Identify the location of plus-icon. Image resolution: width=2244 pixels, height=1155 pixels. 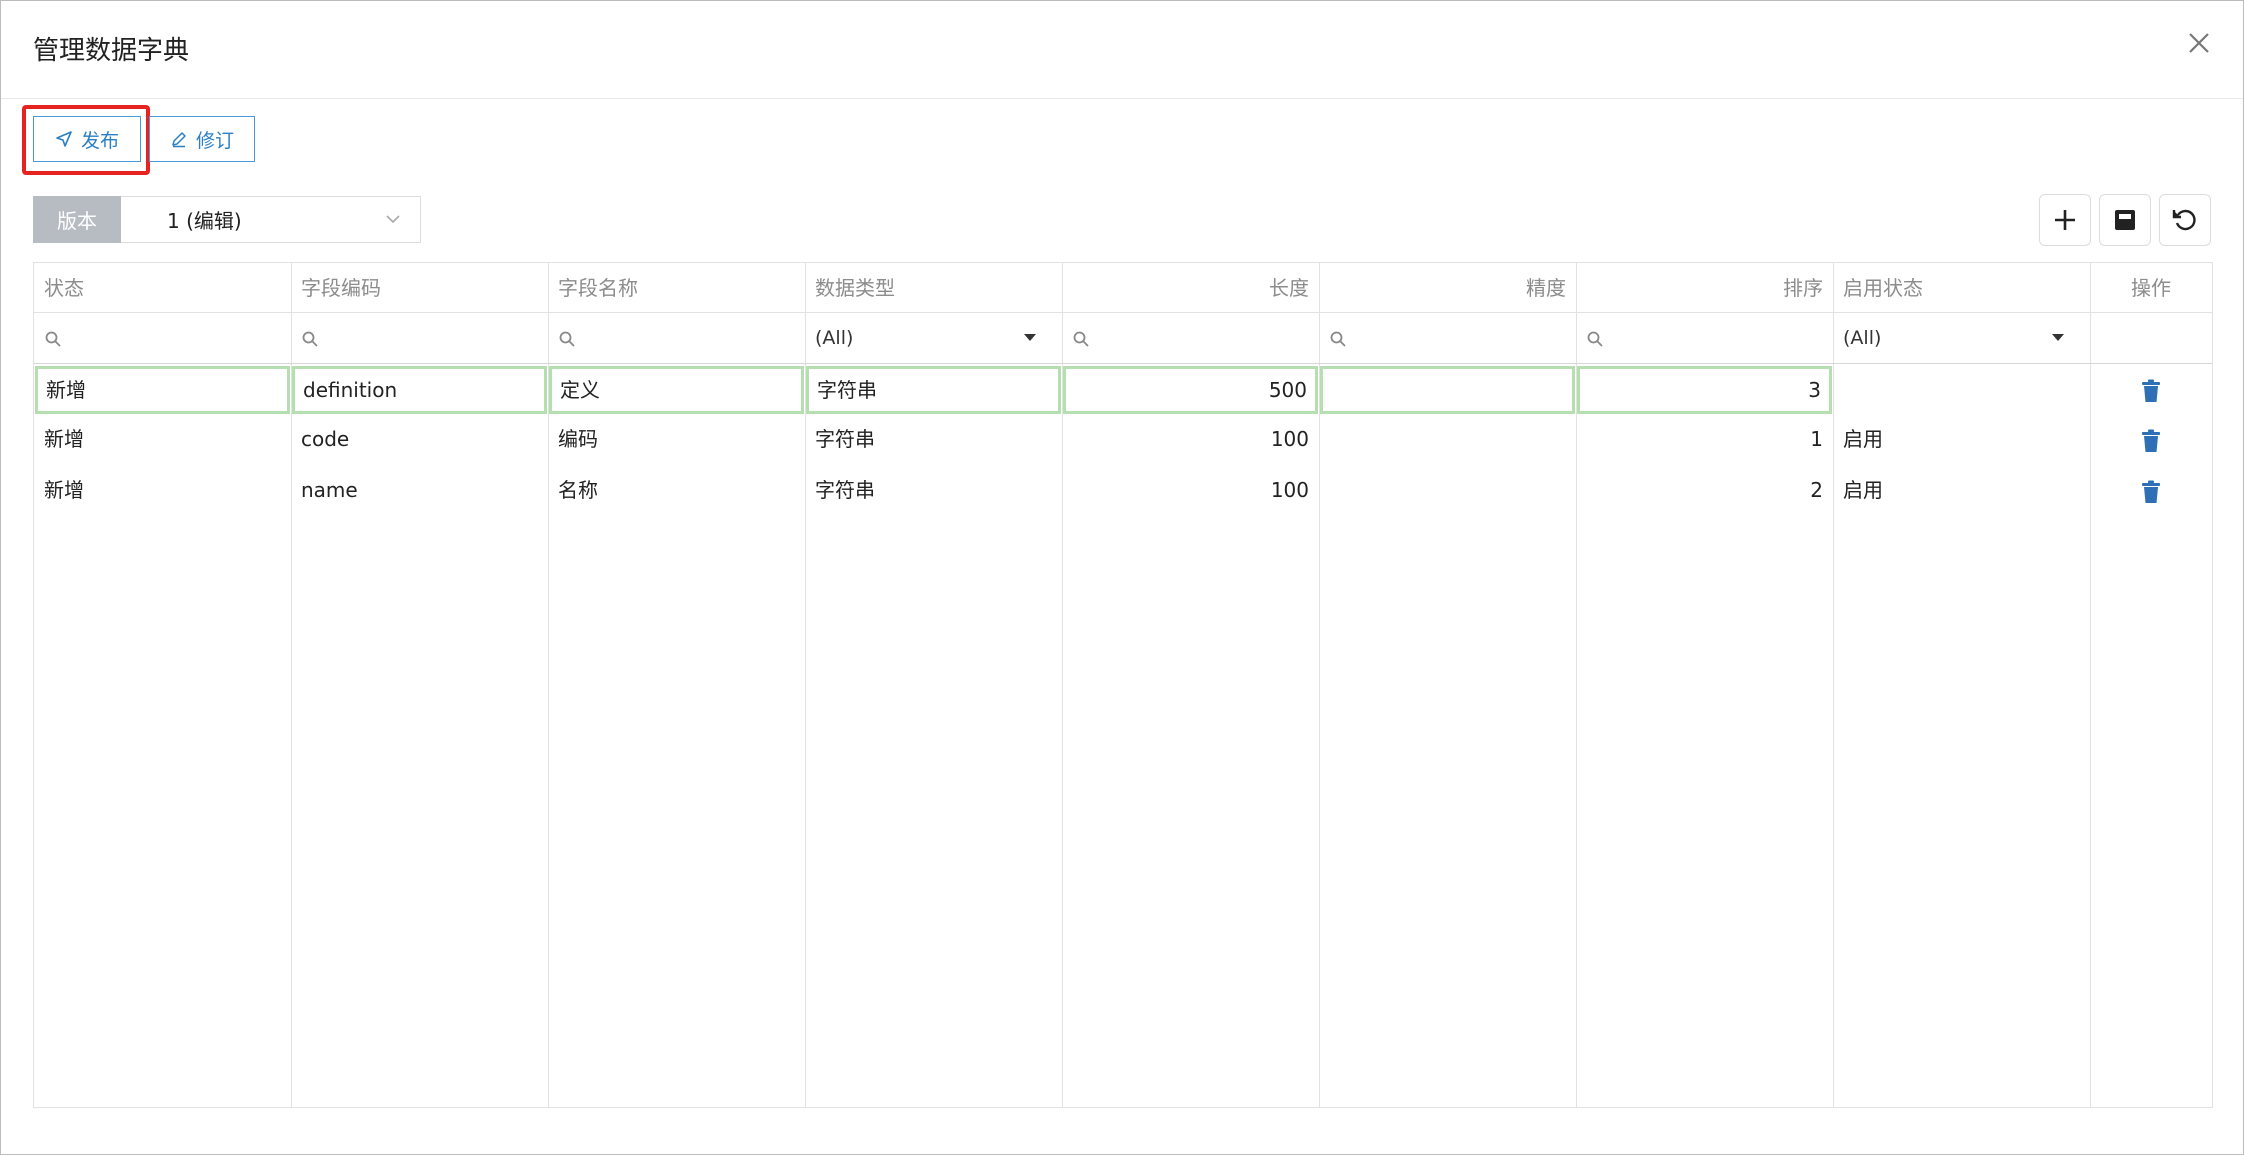
(2065, 220).